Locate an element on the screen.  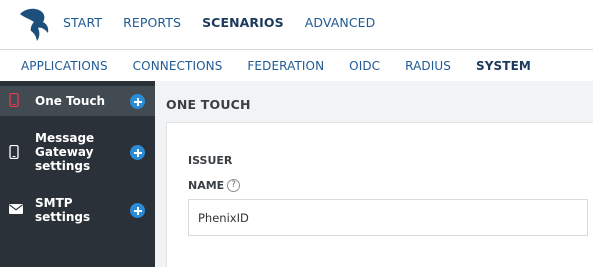
add-message-gateway-button is located at coordinates (137, 152).